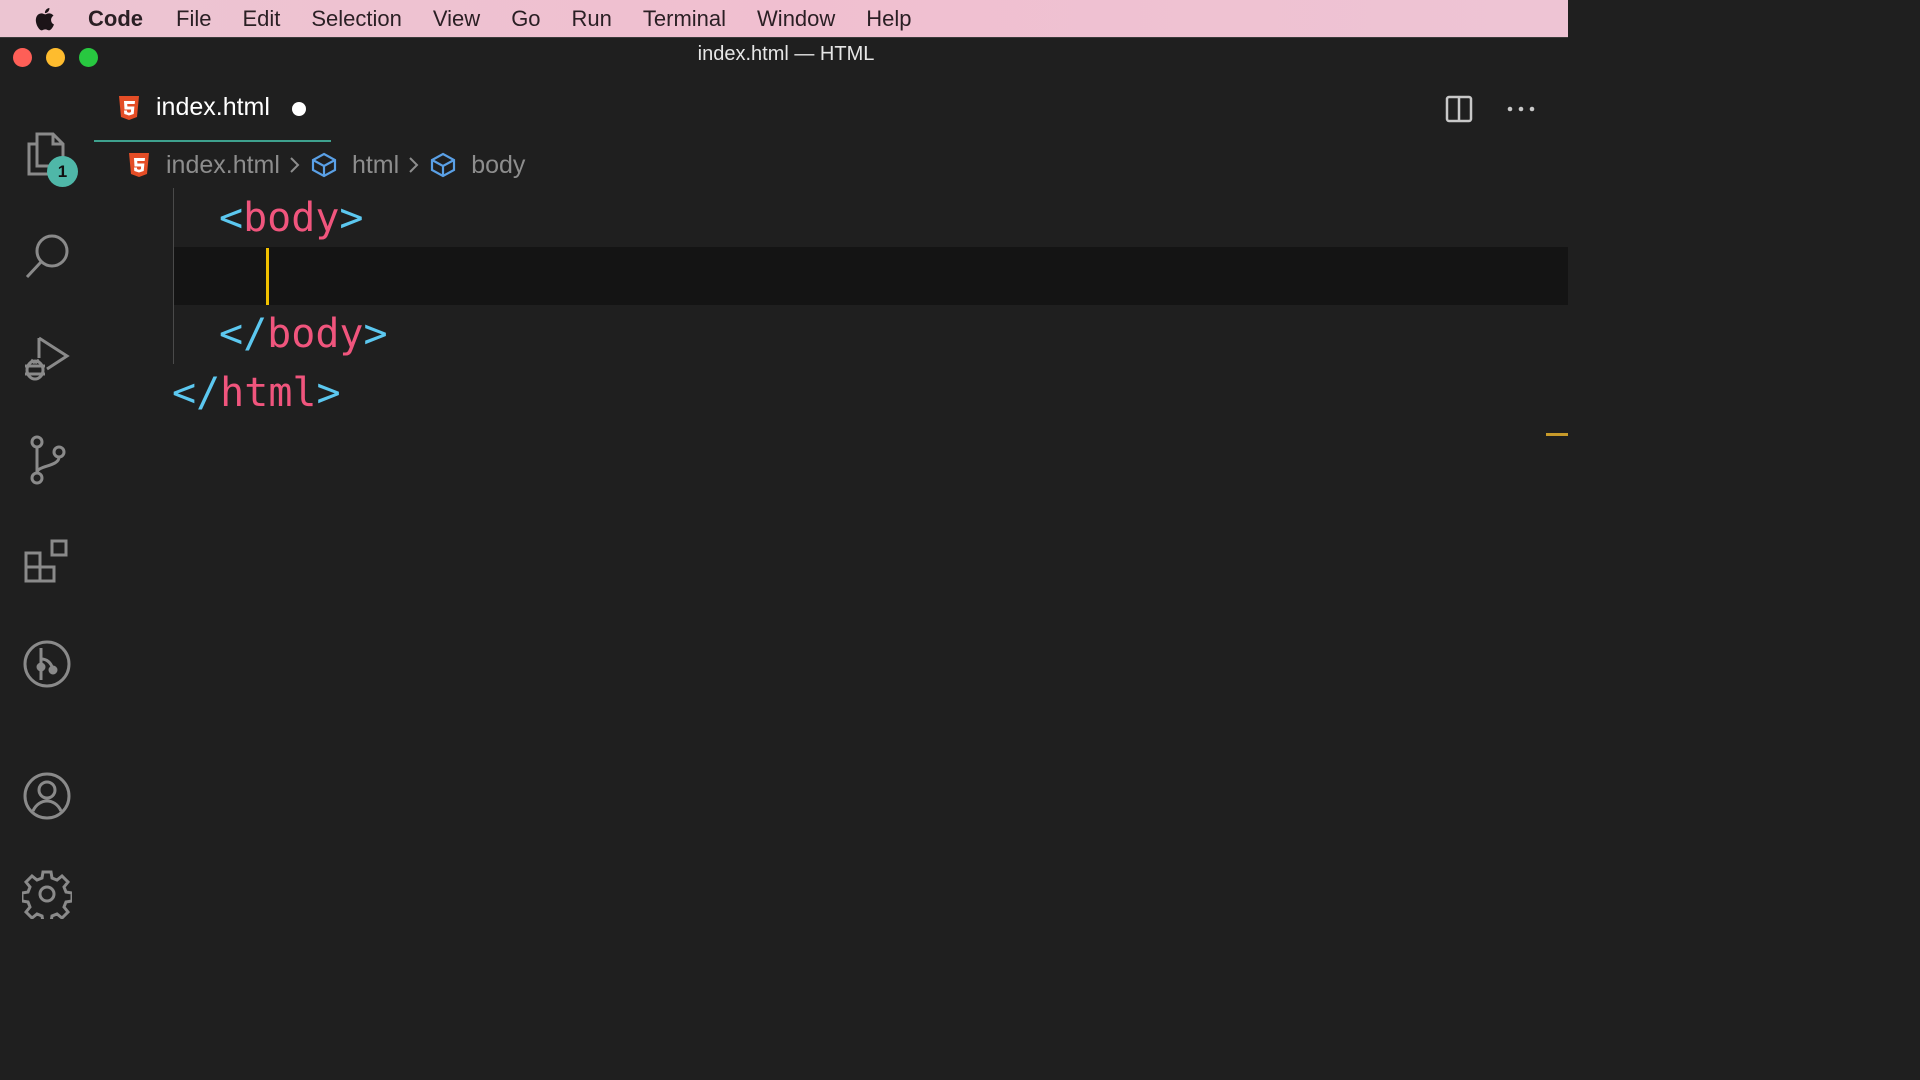  I want to click on explorer-badge: 1, so click(62, 171).